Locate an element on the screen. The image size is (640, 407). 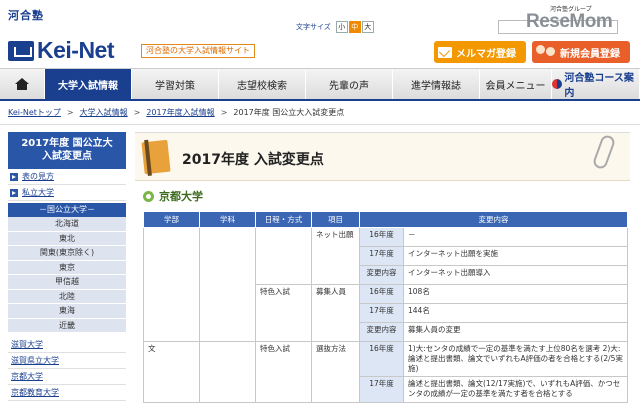
mail-magazine-label: メルマガ登録 is located at coordinates (486, 54).